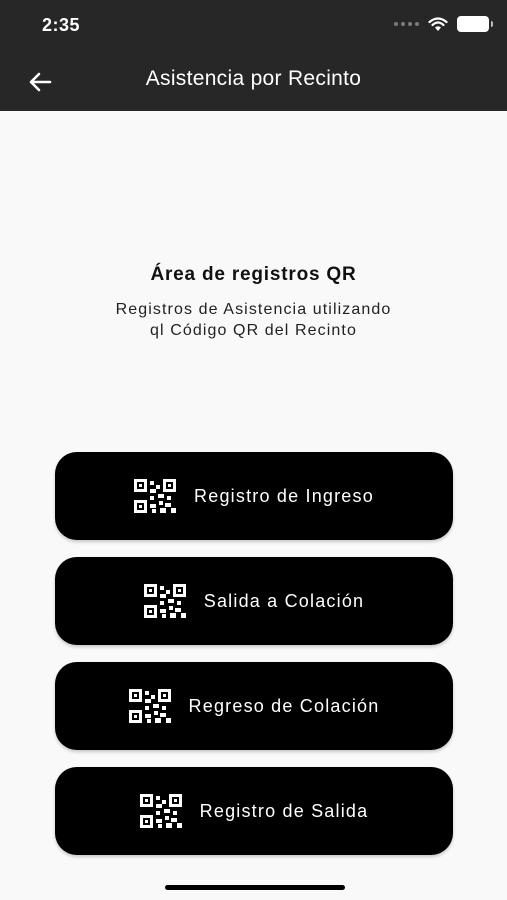 The width and height of the screenshot is (507, 900). Describe the element at coordinates (253, 55) in the screenshot. I see `app-bar: 2:35 Asistencia por Recinto` at that location.